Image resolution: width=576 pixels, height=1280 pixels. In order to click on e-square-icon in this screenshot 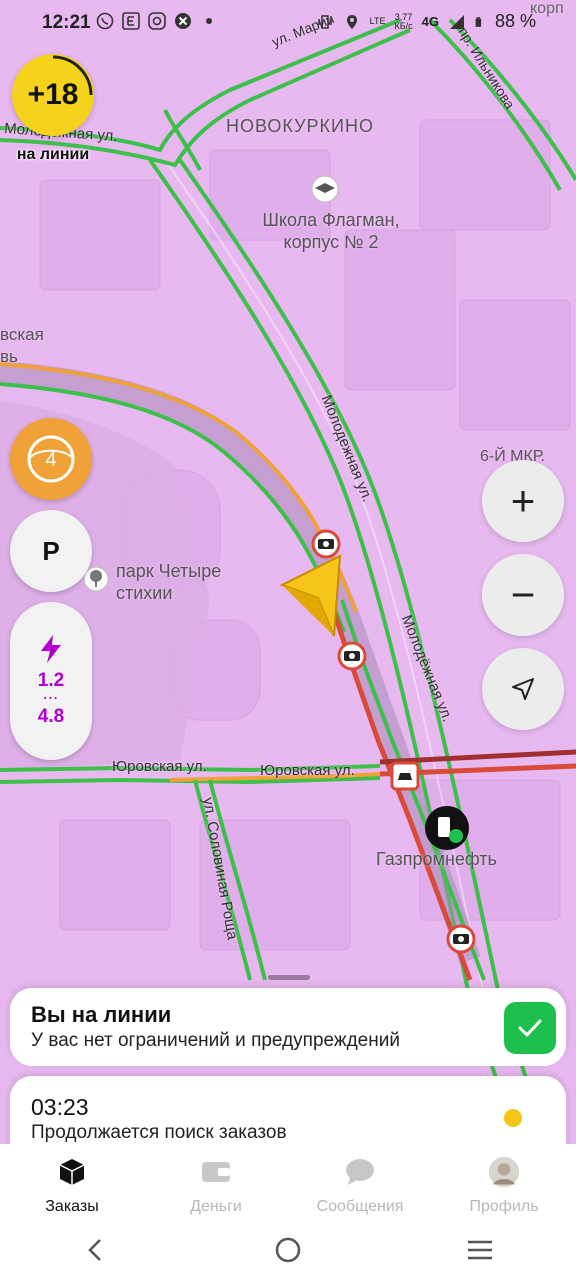, I will do `click(131, 21)`.